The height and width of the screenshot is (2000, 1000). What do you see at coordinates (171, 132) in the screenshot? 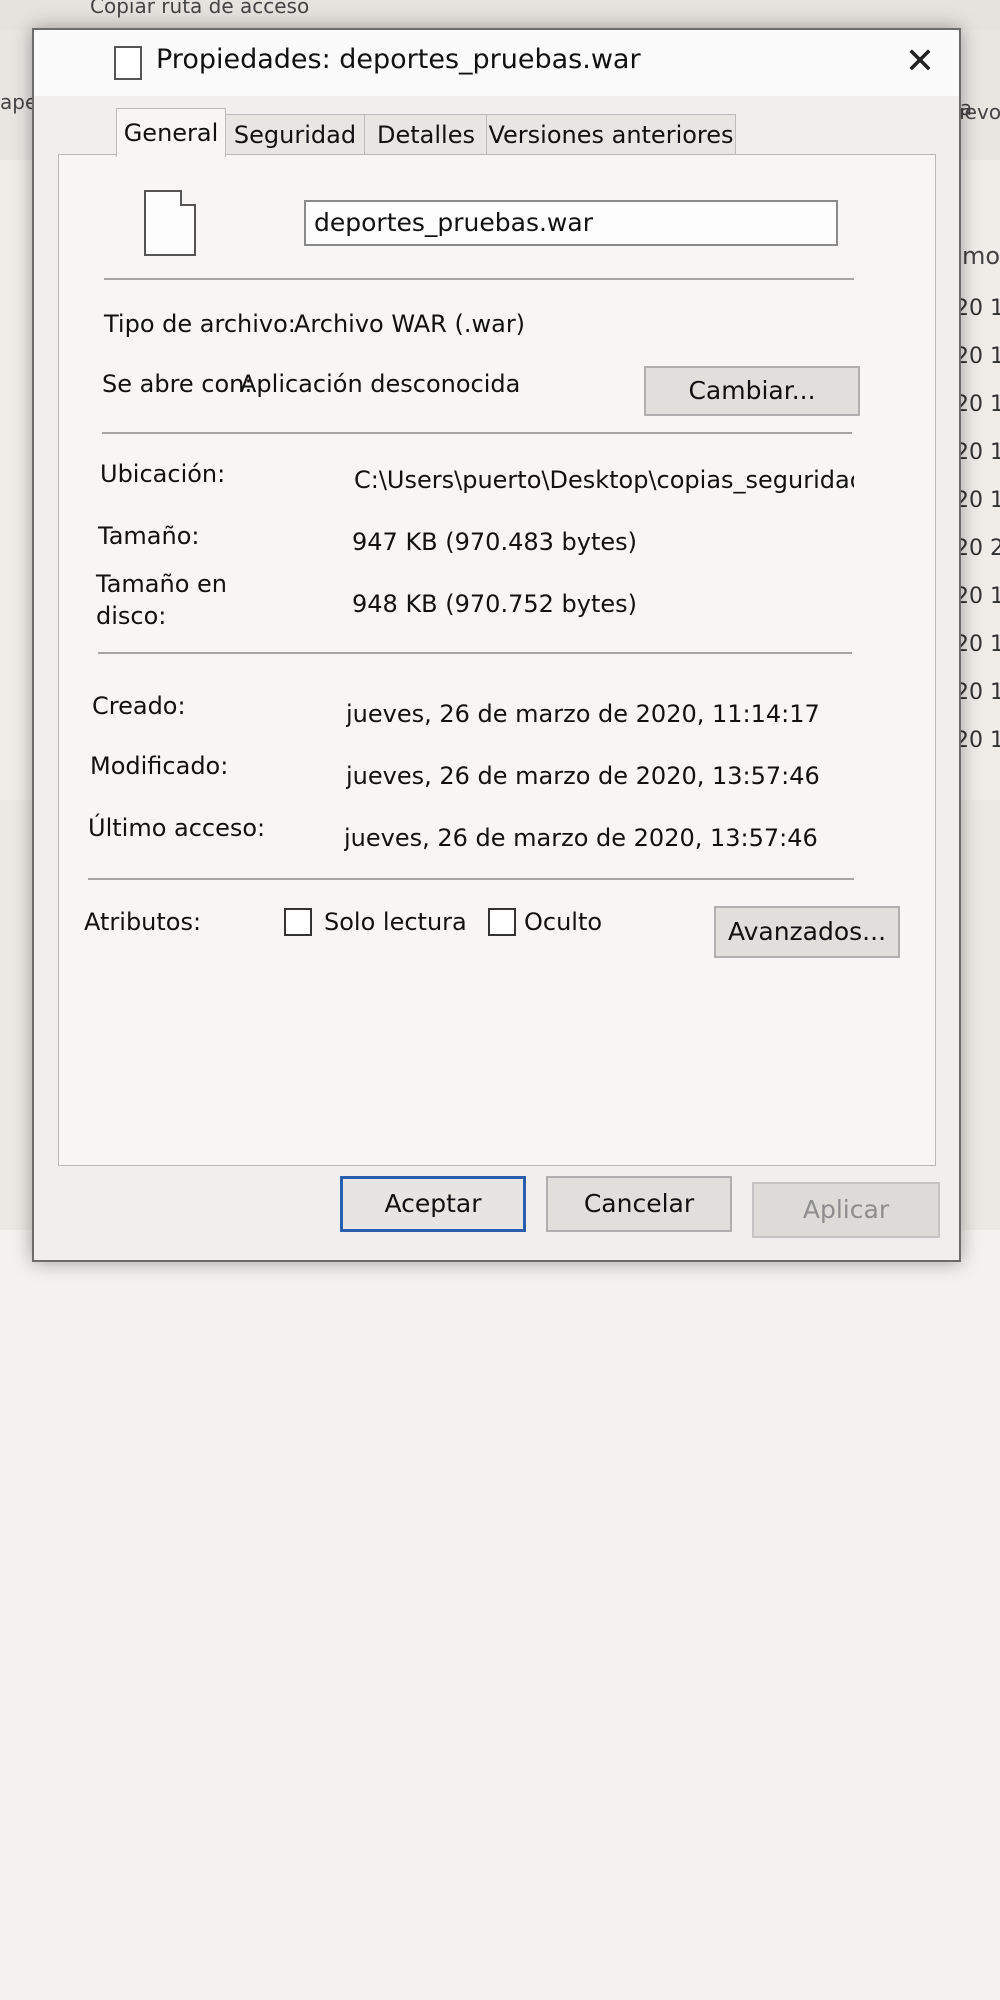
I see `tab-general: General` at bounding box center [171, 132].